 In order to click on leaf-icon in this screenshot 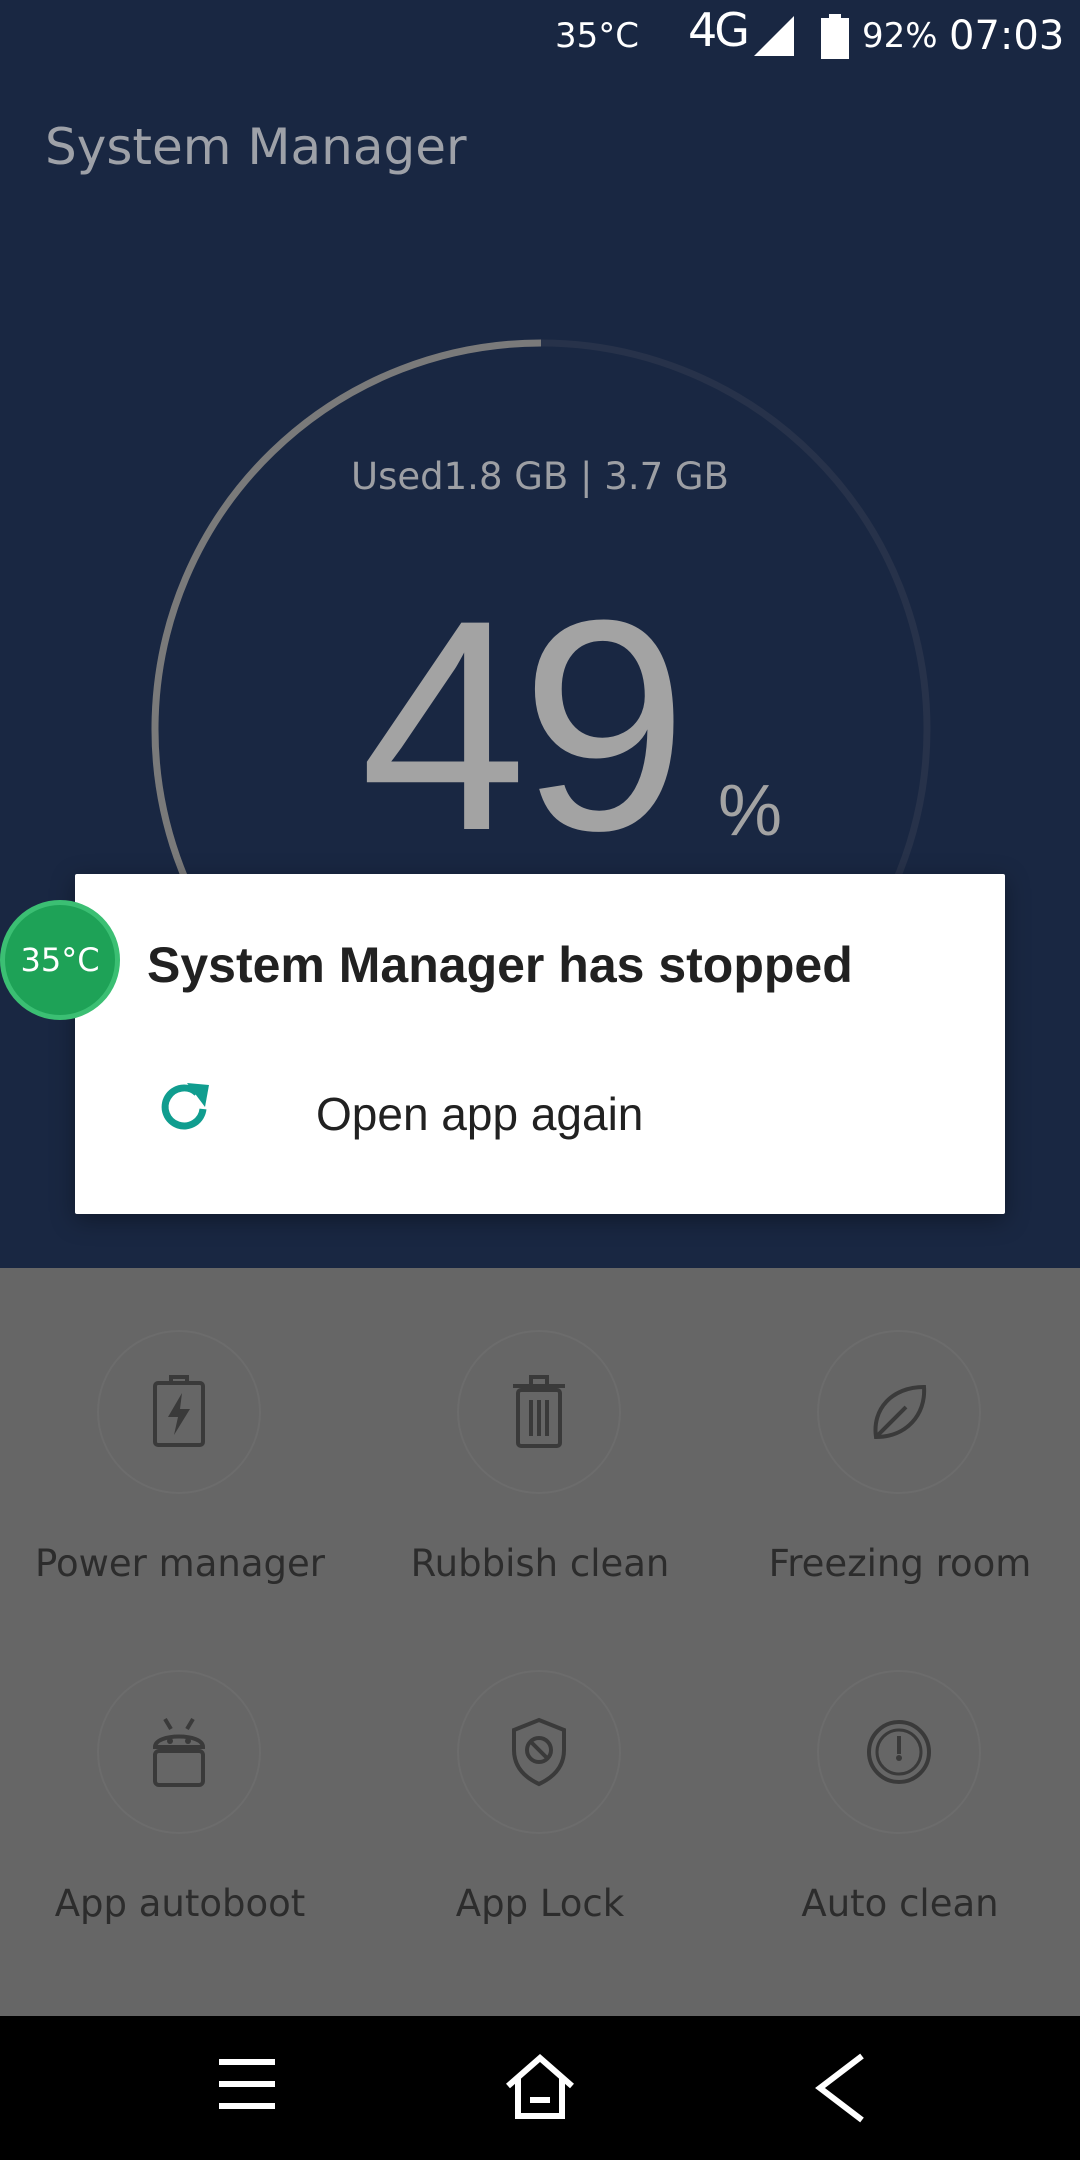, I will do `click(900, 1412)`.